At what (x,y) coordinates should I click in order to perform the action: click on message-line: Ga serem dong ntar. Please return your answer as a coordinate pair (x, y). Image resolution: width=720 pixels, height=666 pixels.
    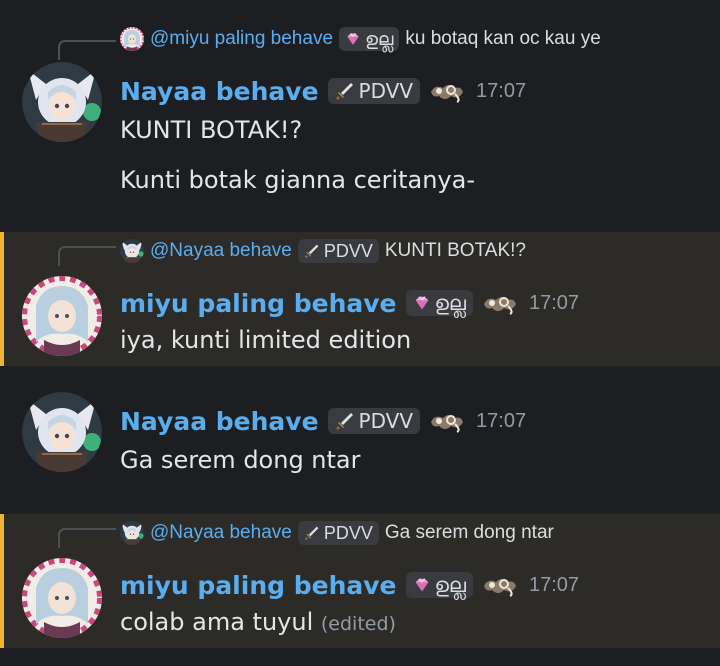
    Looking at the image, I should click on (240, 460).